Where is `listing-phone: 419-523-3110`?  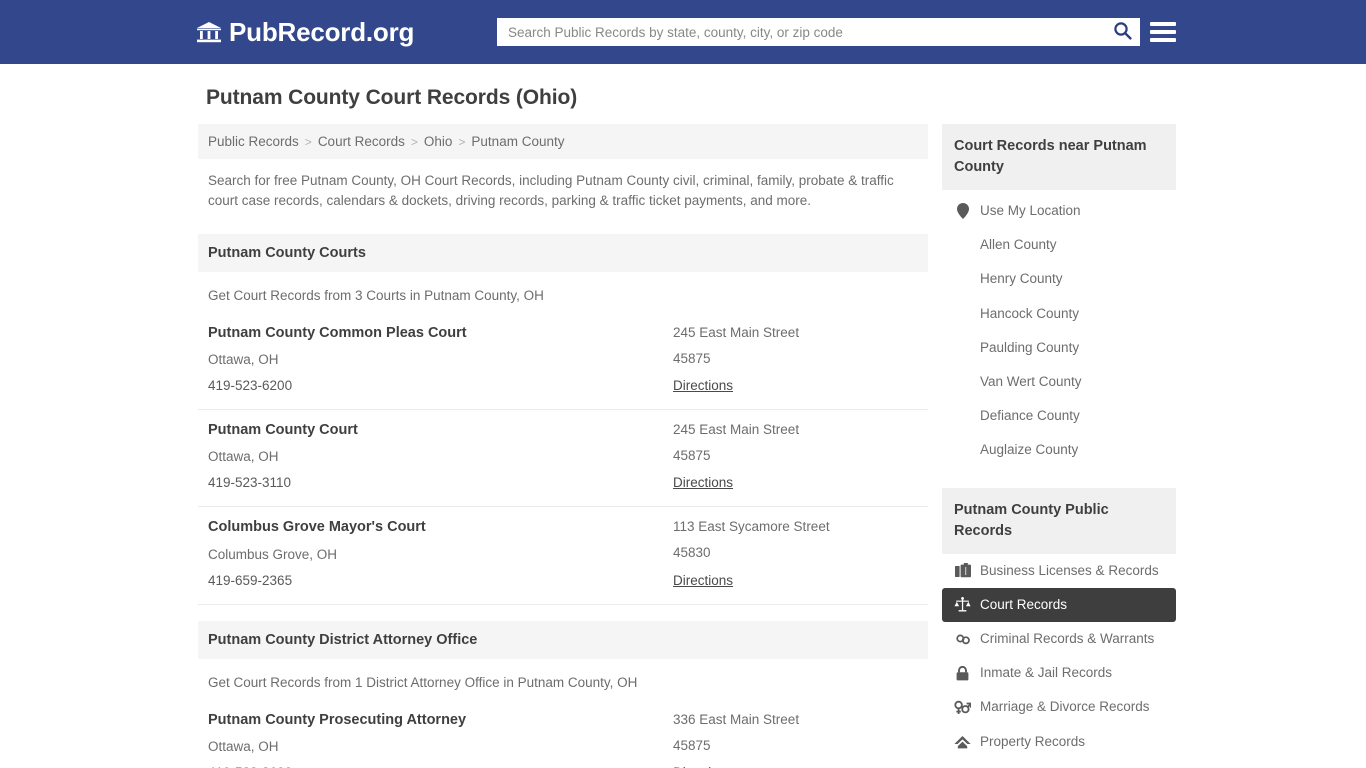 listing-phone: 419-523-3110 is located at coordinates (440, 483).